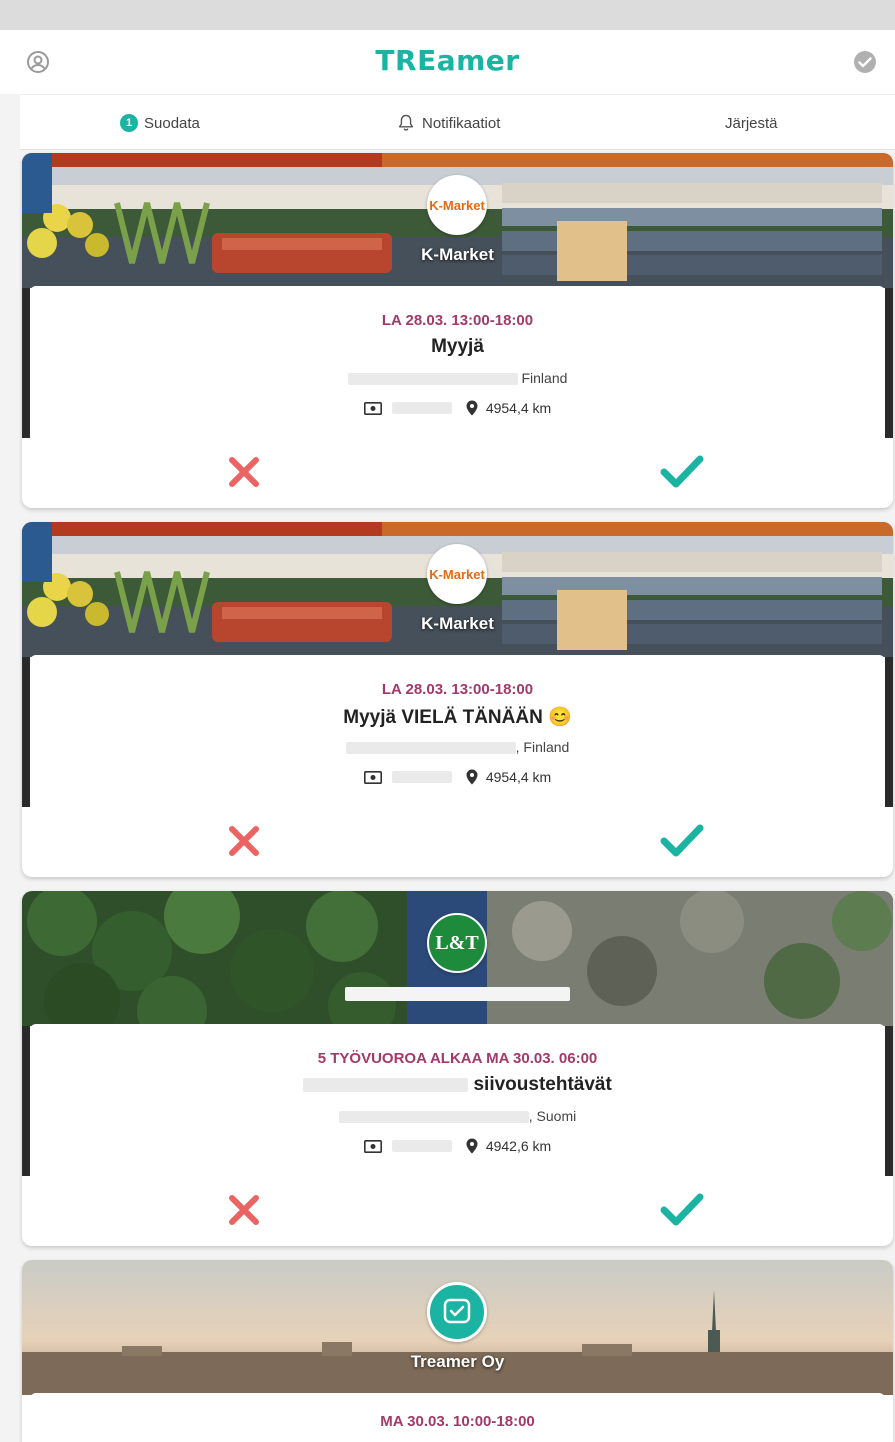 The height and width of the screenshot is (1442, 895). Describe the element at coordinates (457, 1351) in the screenshot. I see `job-card: Treamer Oy MA 30.03. 10:00-18:00` at that location.